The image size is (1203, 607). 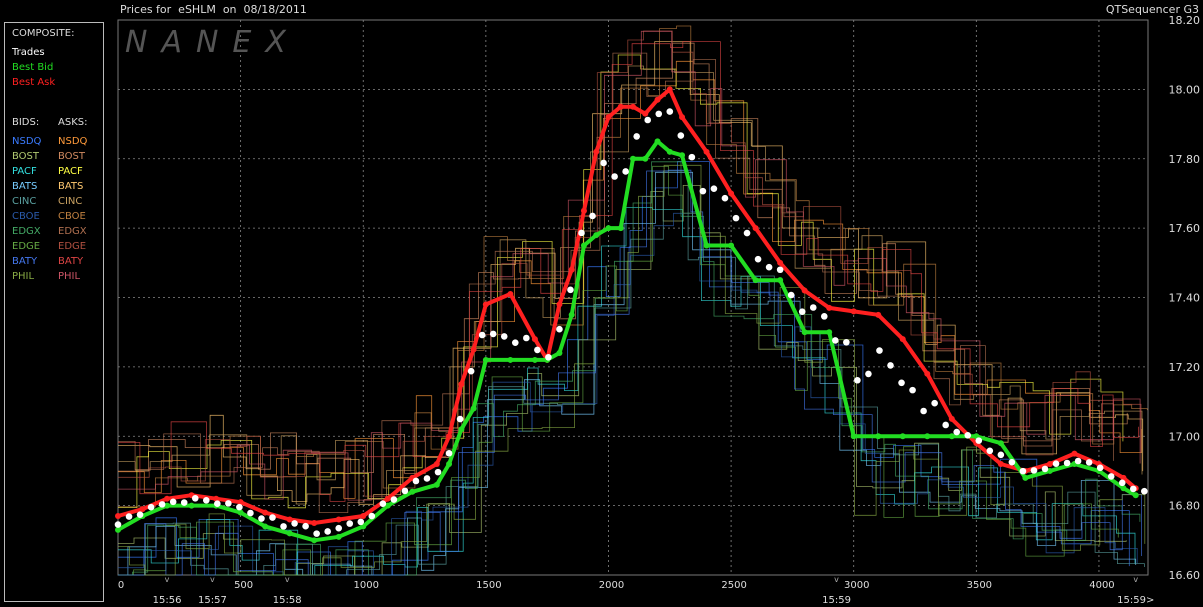 What do you see at coordinates (167, 600) in the screenshot?
I see `time-label: 15:56` at bounding box center [167, 600].